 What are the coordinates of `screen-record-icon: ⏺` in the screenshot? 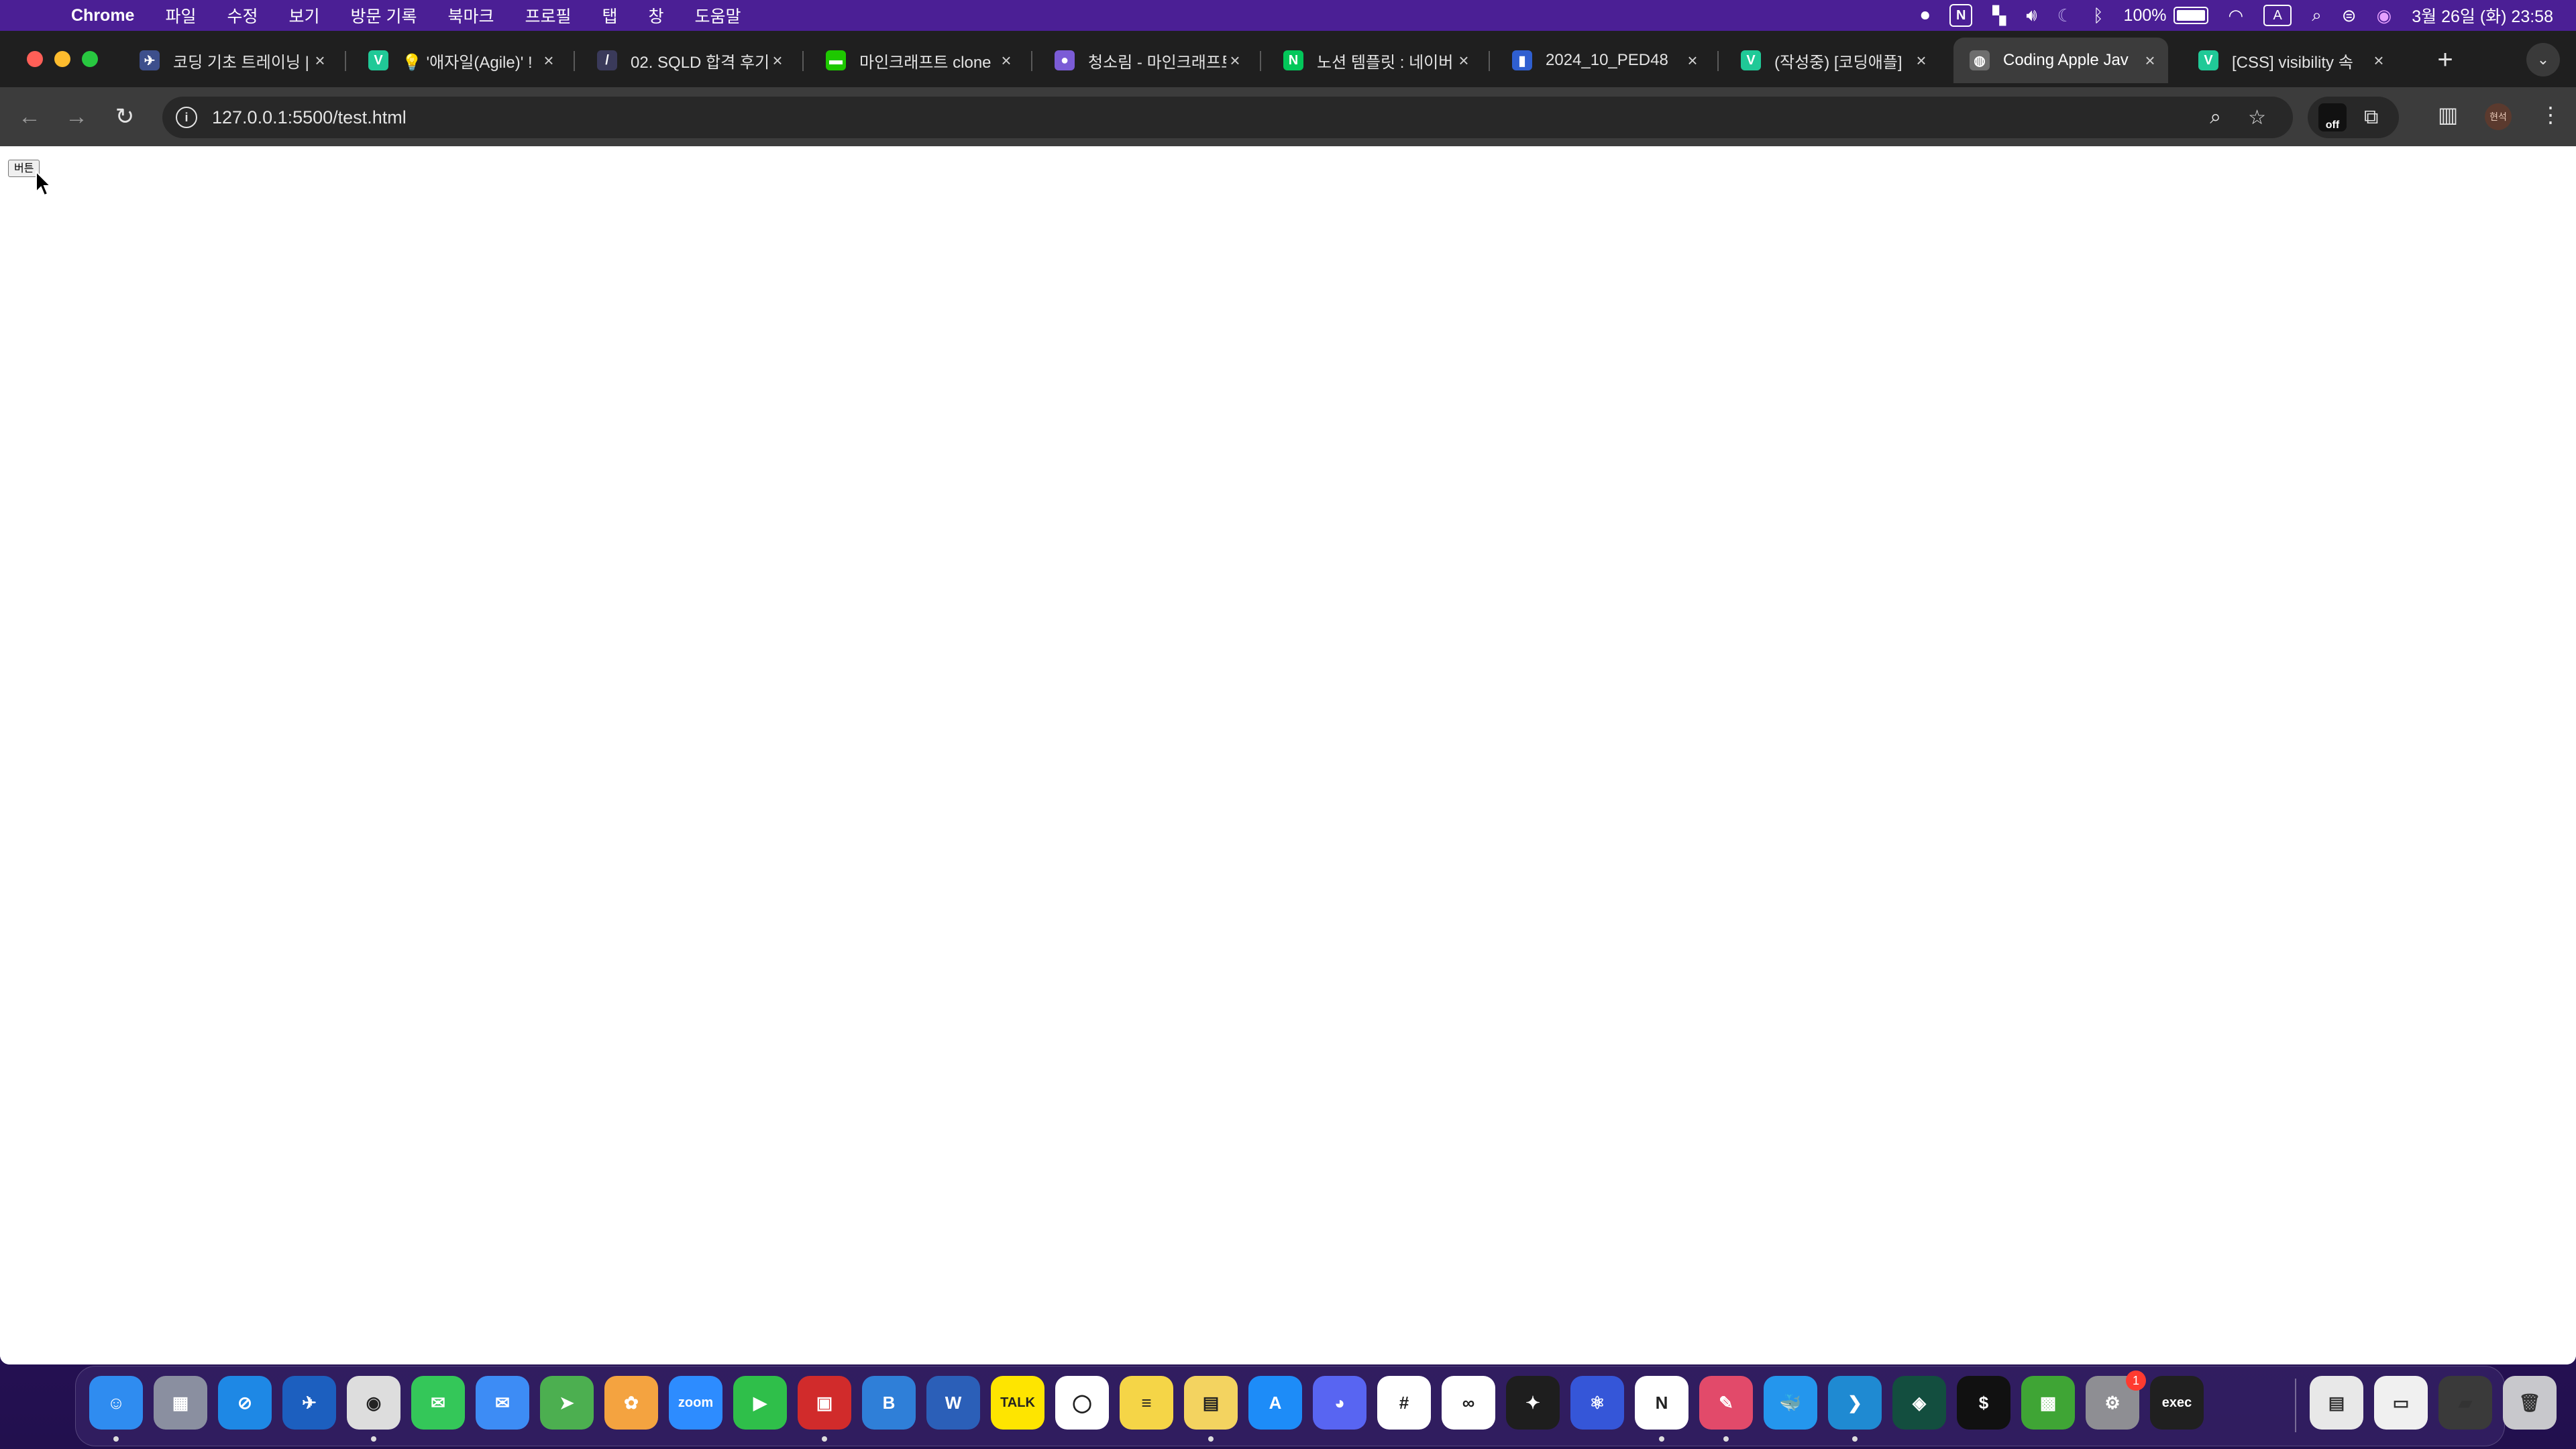 It's located at (1925, 15).